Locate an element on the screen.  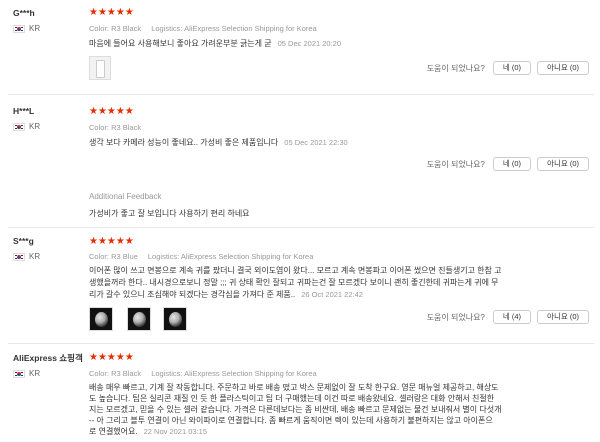
color-value: R3 Blue is located at coordinates (124, 256).